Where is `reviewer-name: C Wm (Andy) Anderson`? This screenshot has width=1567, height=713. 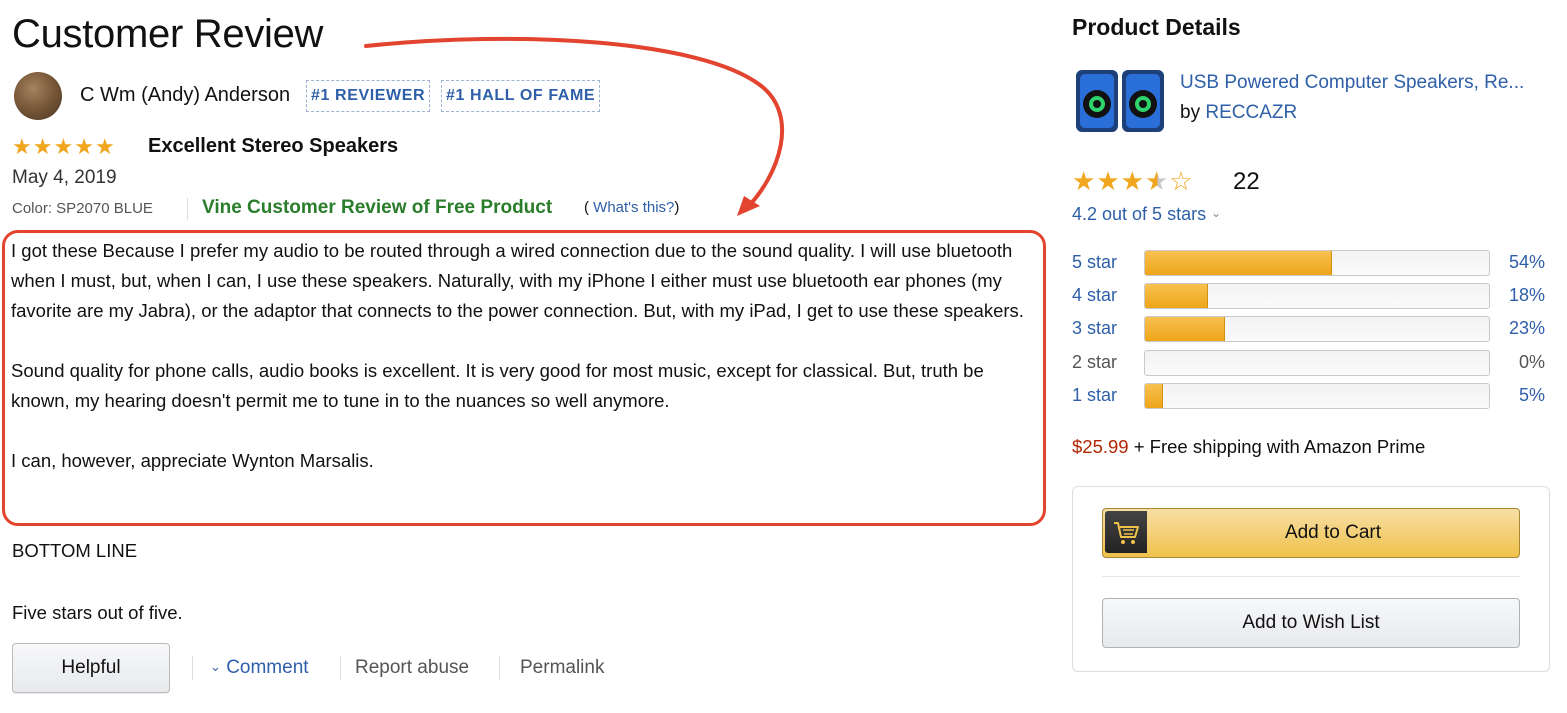 reviewer-name: C Wm (Andy) Anderson is located at coordinates (185, 95).